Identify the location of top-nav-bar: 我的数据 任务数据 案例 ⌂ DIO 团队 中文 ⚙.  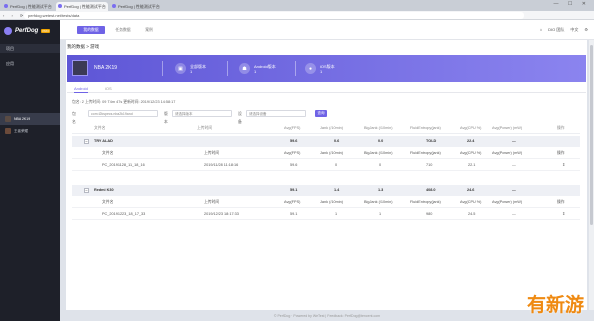
(327, 30).